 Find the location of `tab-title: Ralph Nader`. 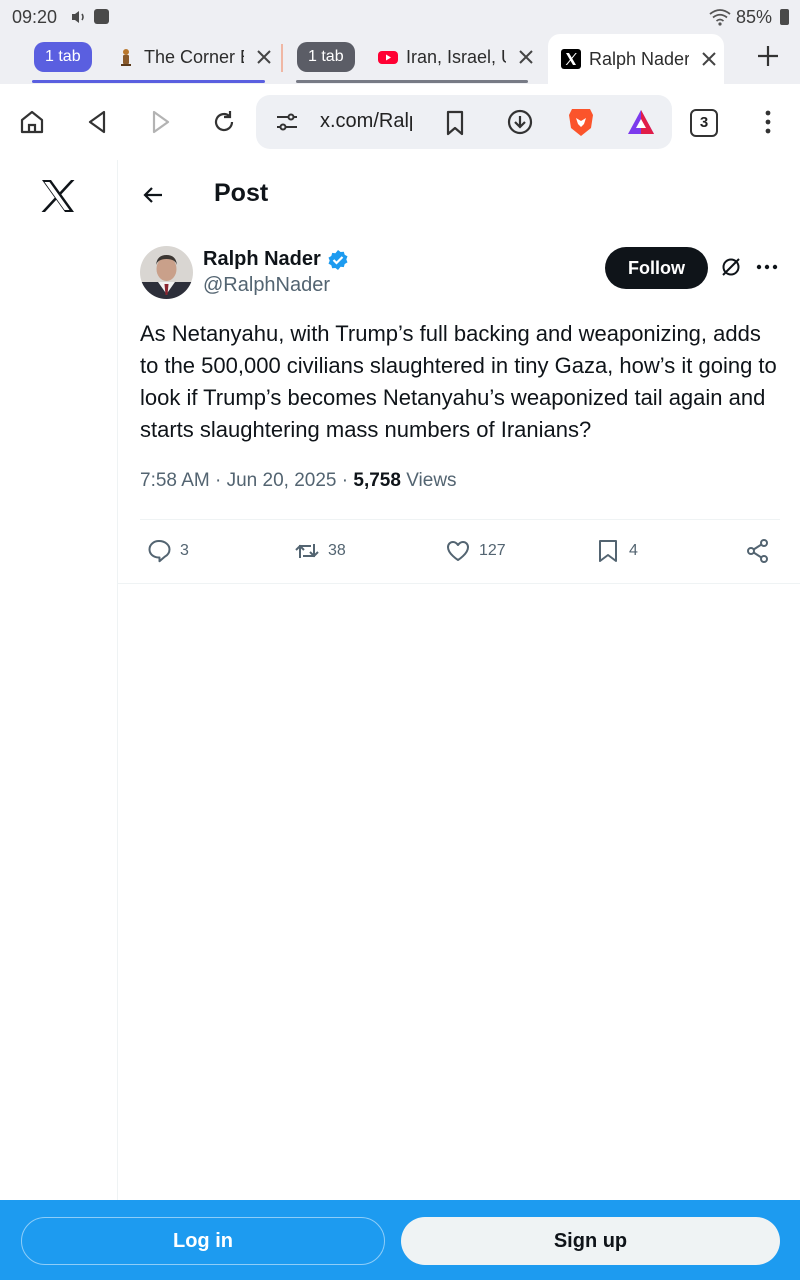

tab-title: Ralph Nader is located at coordinates (639, 58).